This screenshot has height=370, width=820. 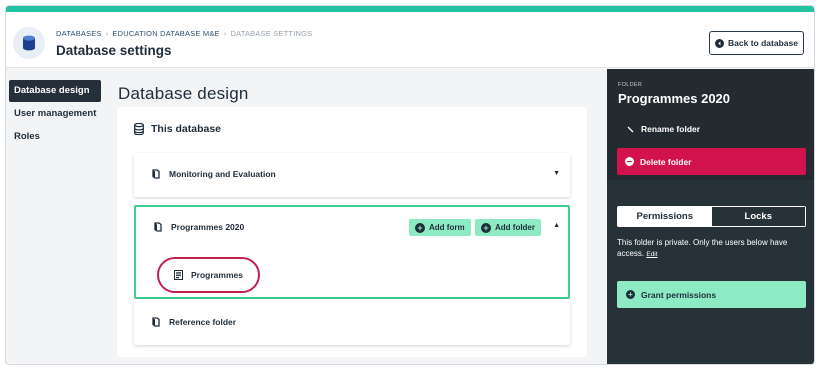 I want to click on folder-monitoring-and-evaluation: Monitoring and Evaluation ▼, so click(x=352, y=175).